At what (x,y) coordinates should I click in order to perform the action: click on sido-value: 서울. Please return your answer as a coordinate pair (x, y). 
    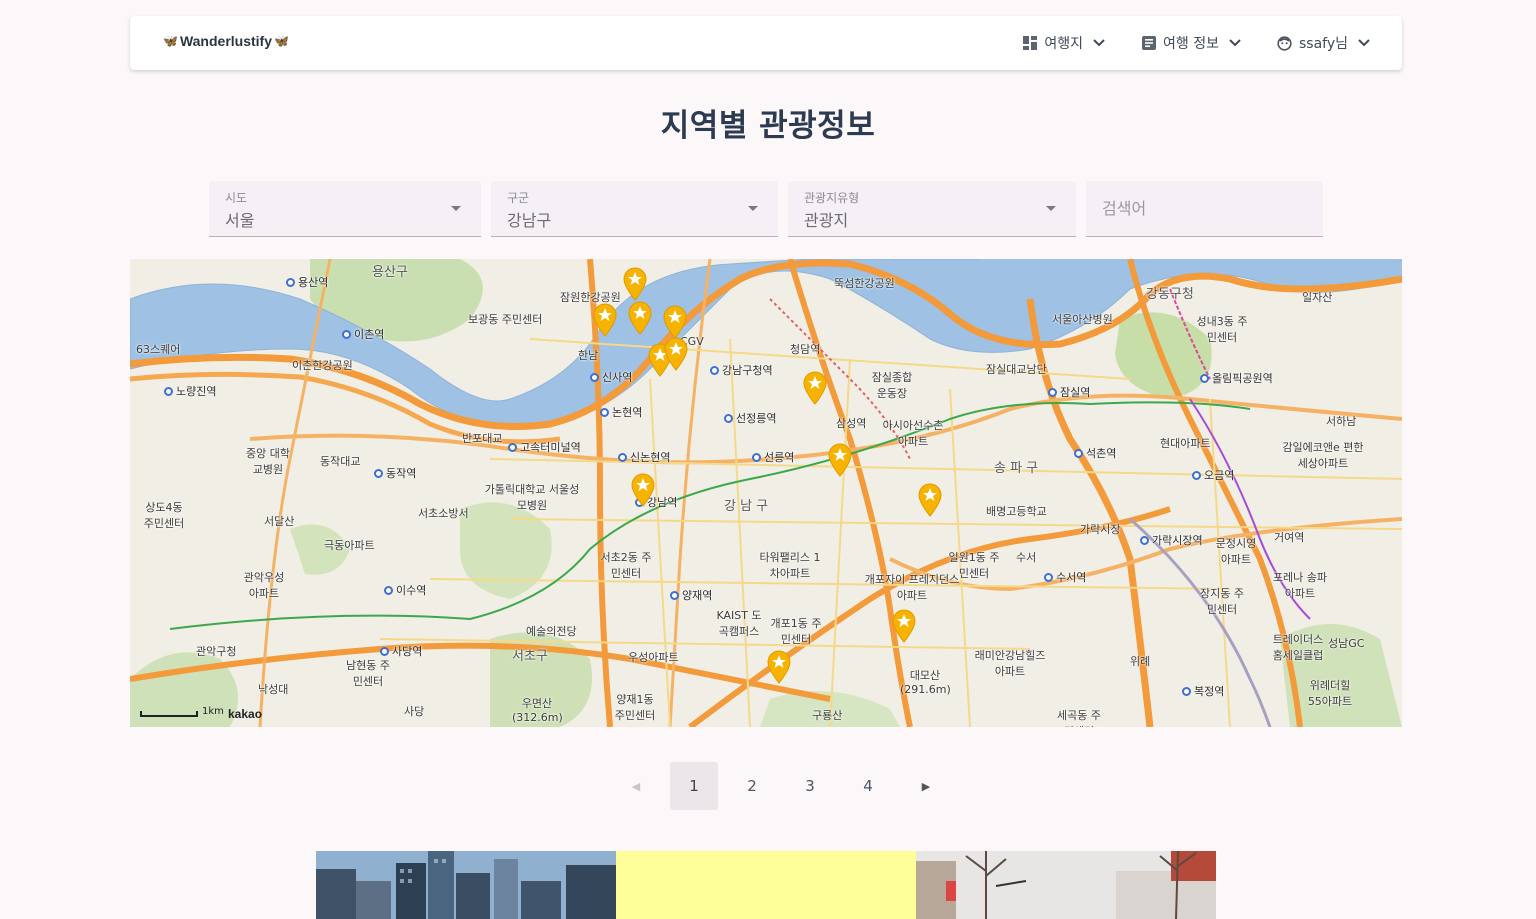
    Looking at the image, I should click on (240, 220).